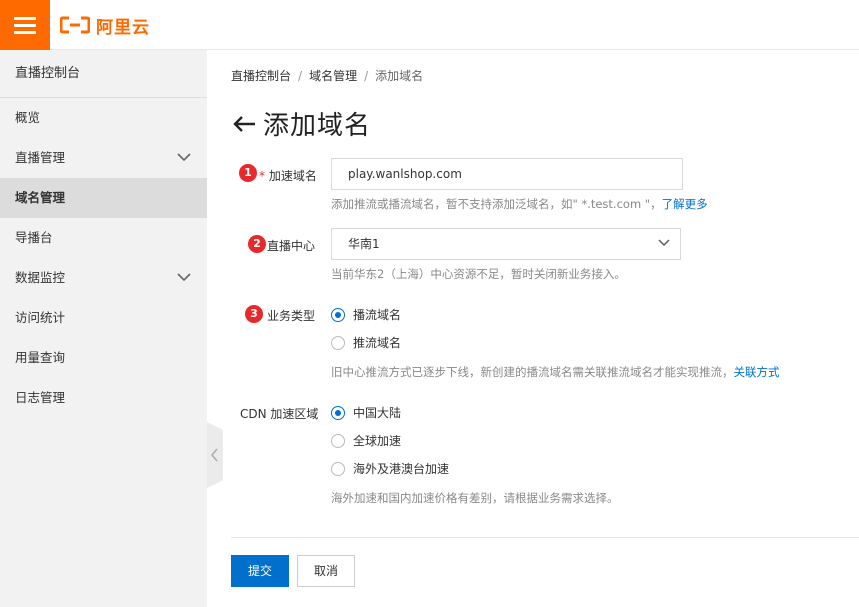 The image size is (859, 607). I want to click on step-badge-3: 3, so click(254, 314).